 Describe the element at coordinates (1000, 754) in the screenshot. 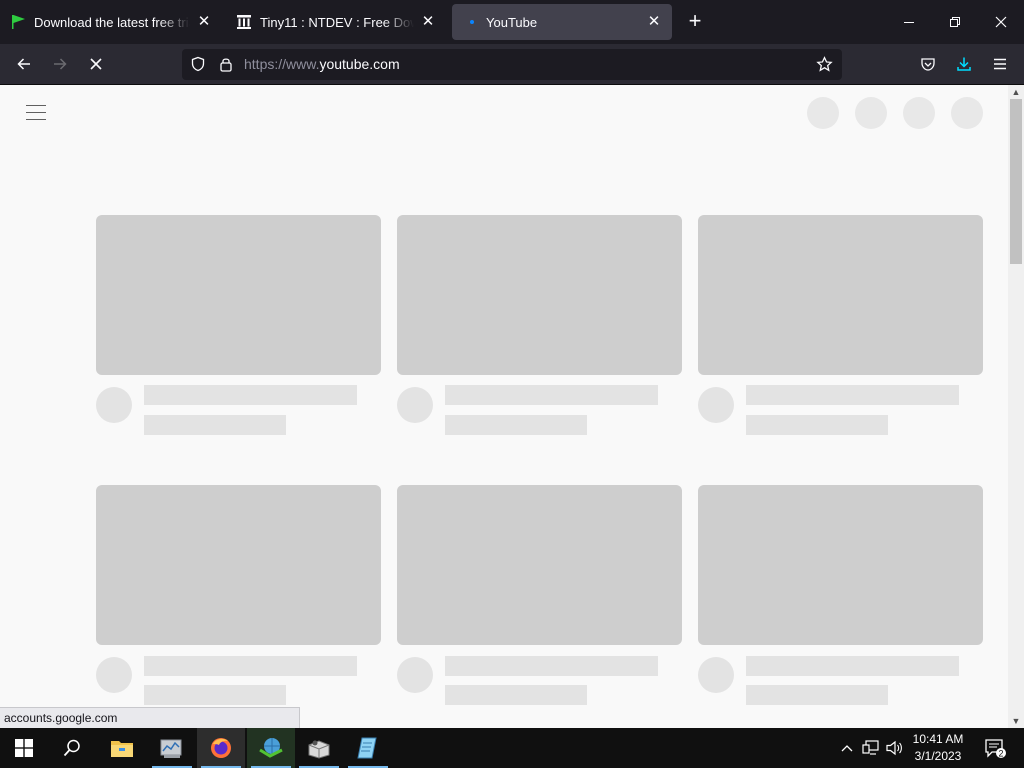

I see `notification-count: 2` at that location.